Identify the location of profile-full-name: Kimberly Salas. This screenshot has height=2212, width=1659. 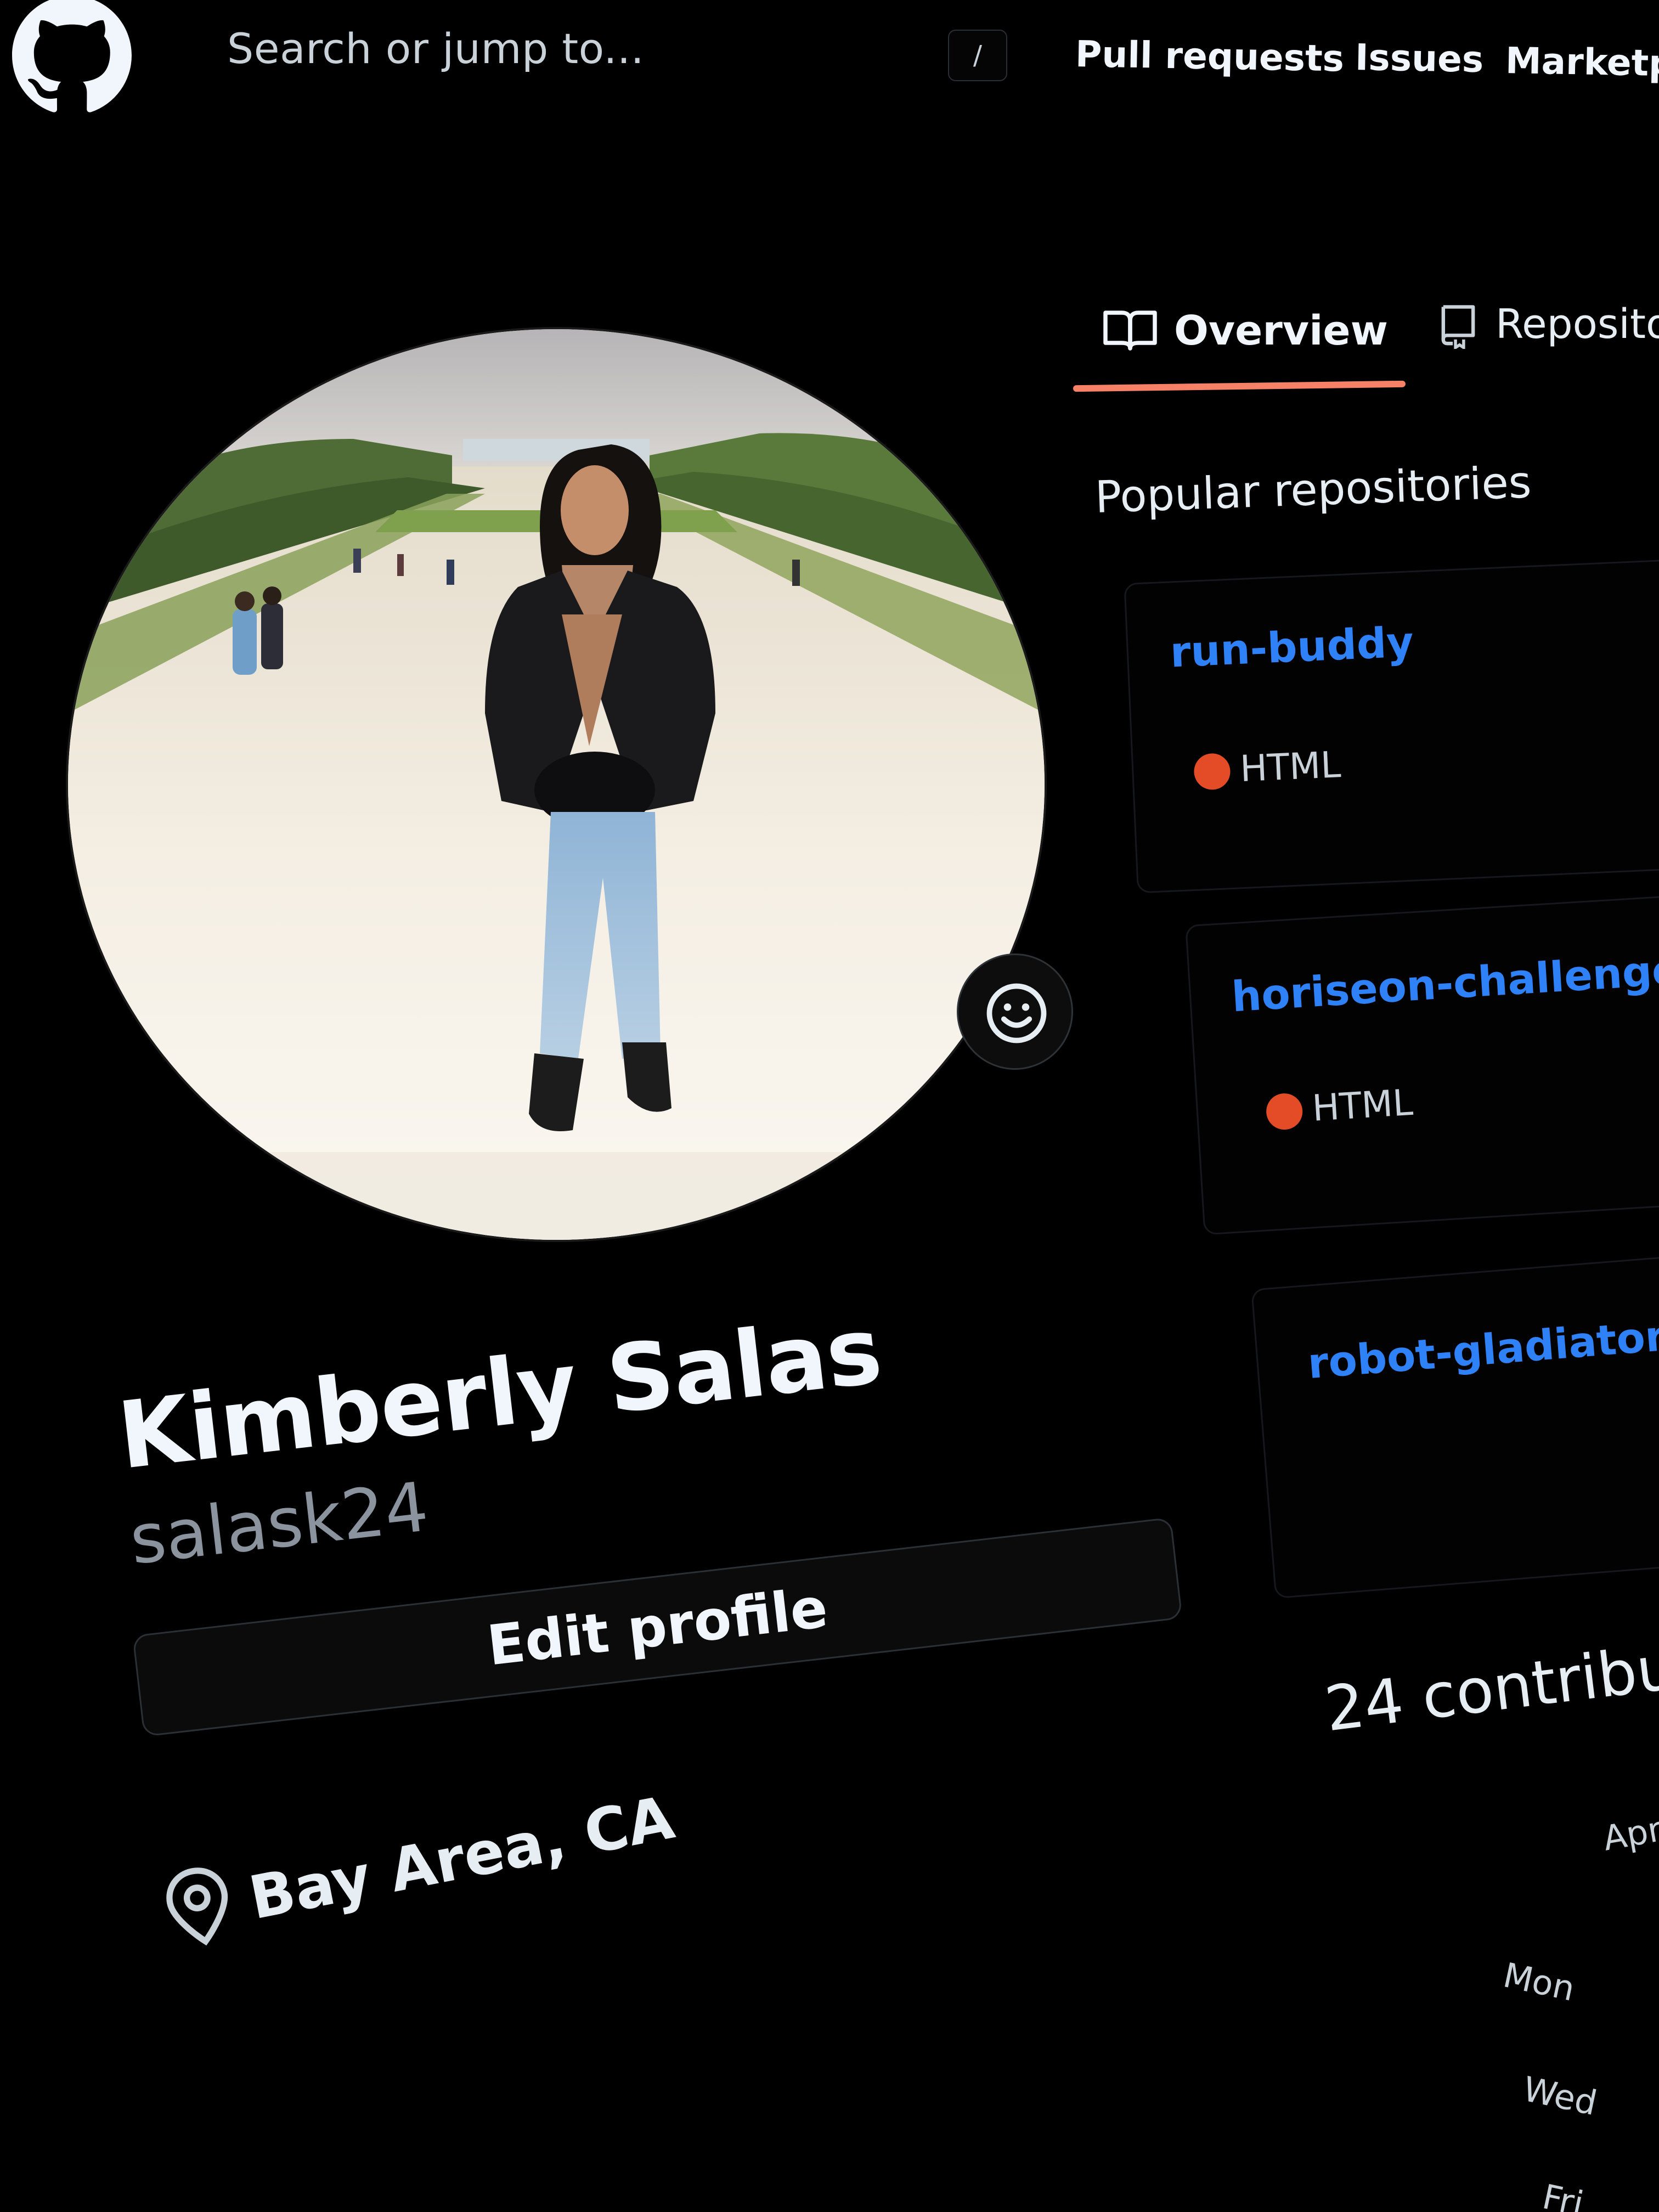
(499, 1393).